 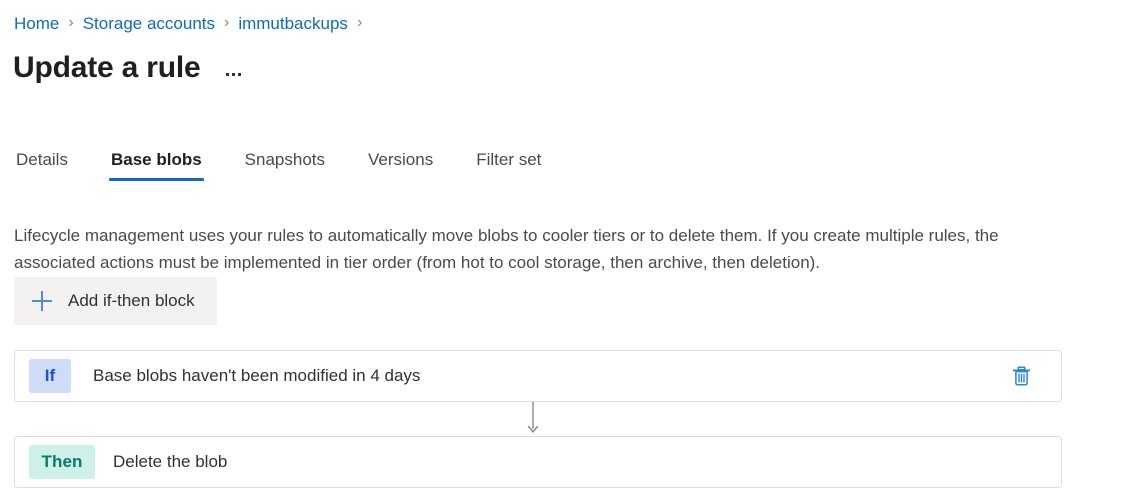 I want to click on breadcrumb-item-home: Home, so click(x=36, y=24).